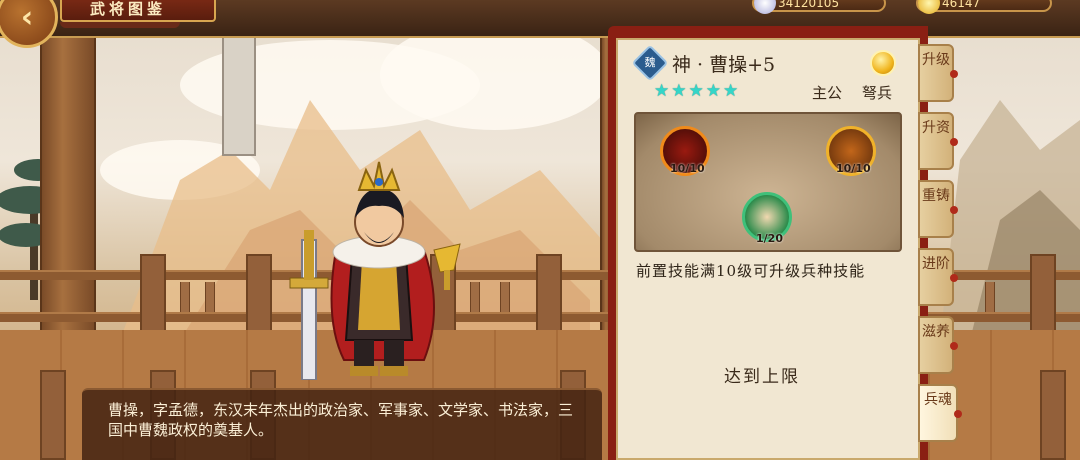  I want to click on tab-nourish: 滋养, so click(938, 345).